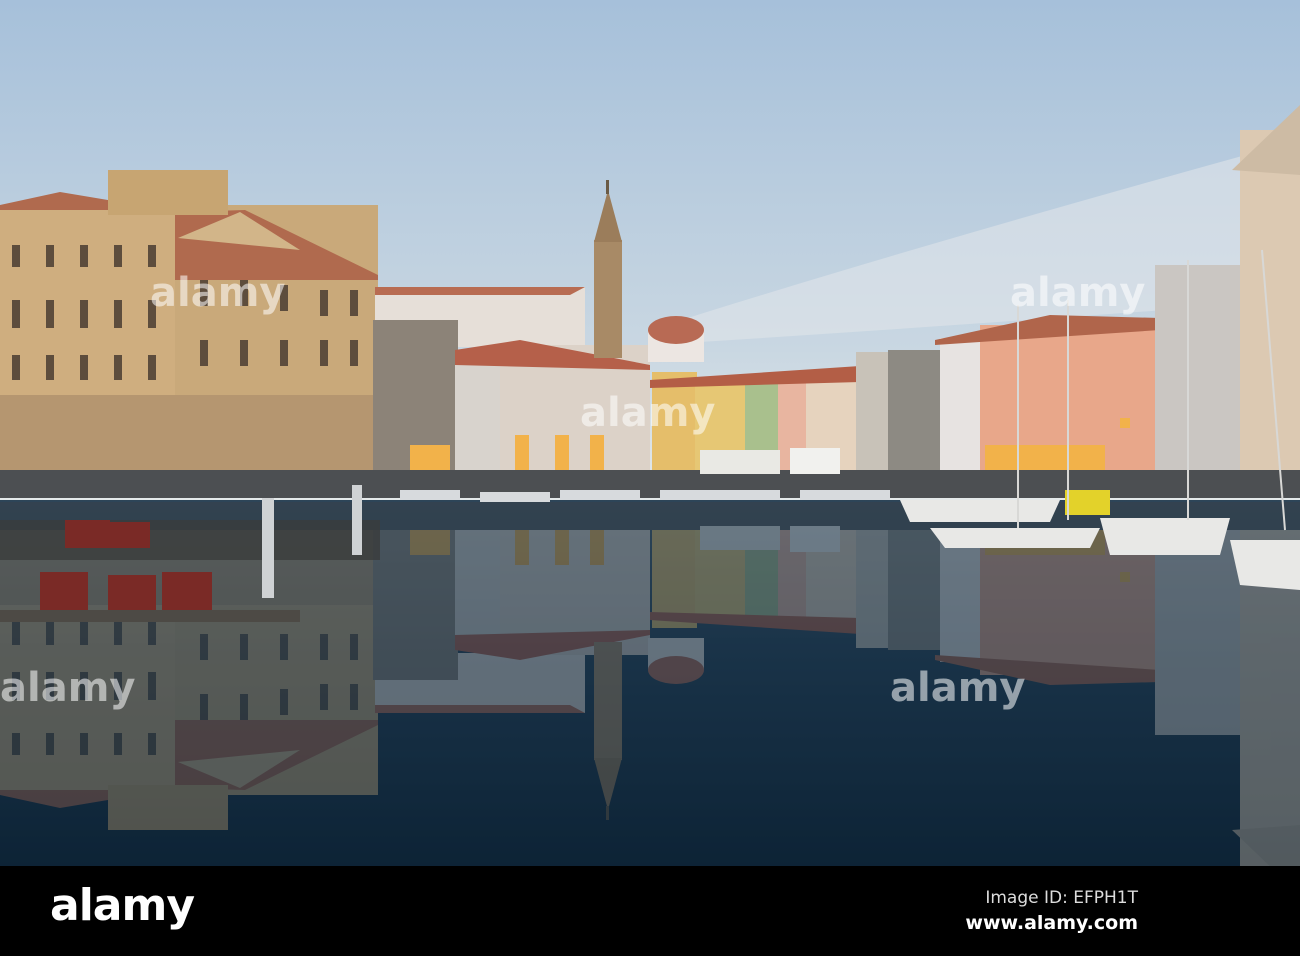  I want to click on watermark-footer, so click(650, 911).